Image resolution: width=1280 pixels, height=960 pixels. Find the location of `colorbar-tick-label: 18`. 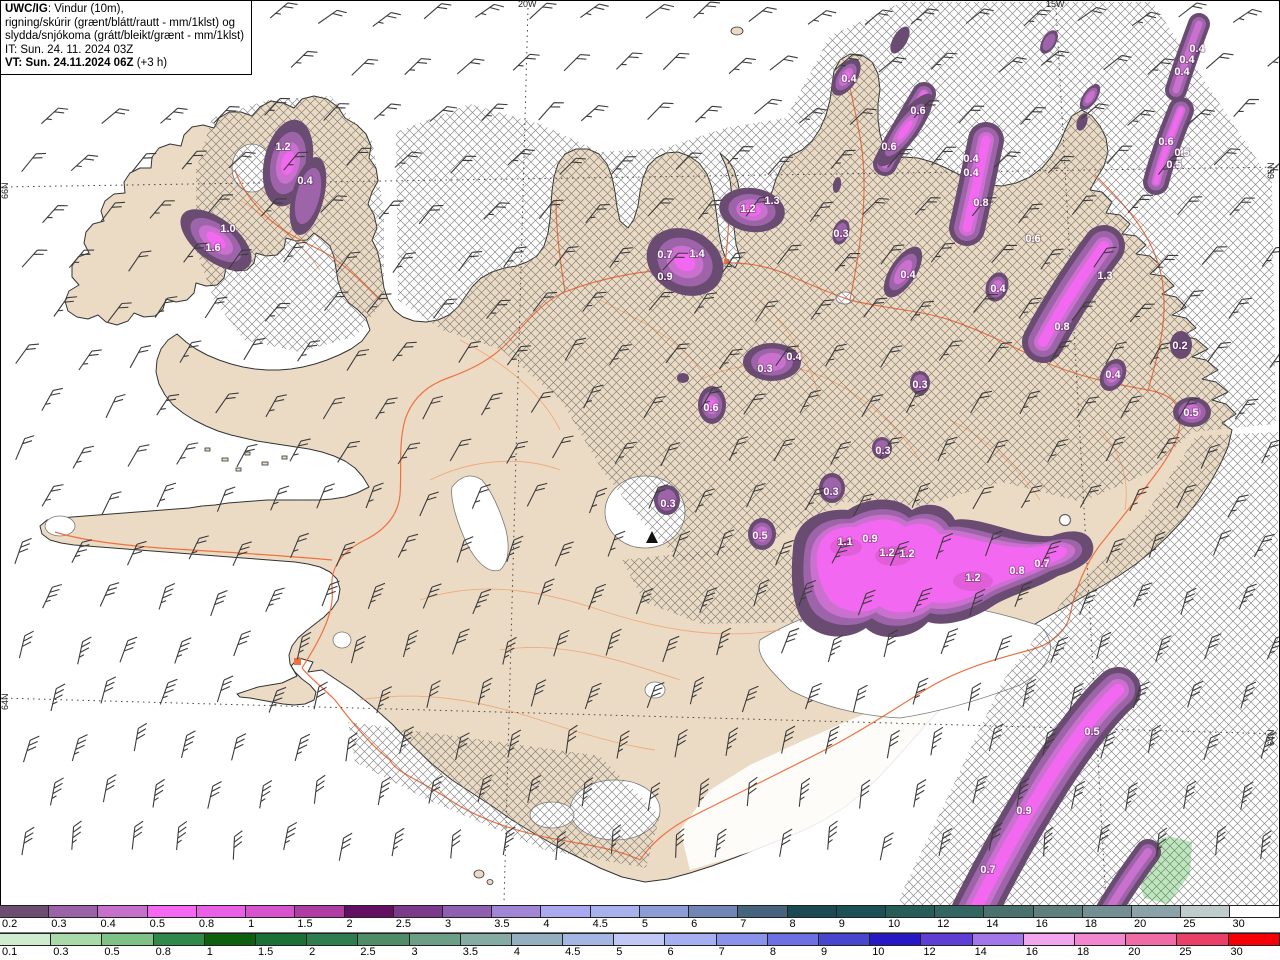

colorbar-tick-label: 18 is located at coordinates (1083, 952).